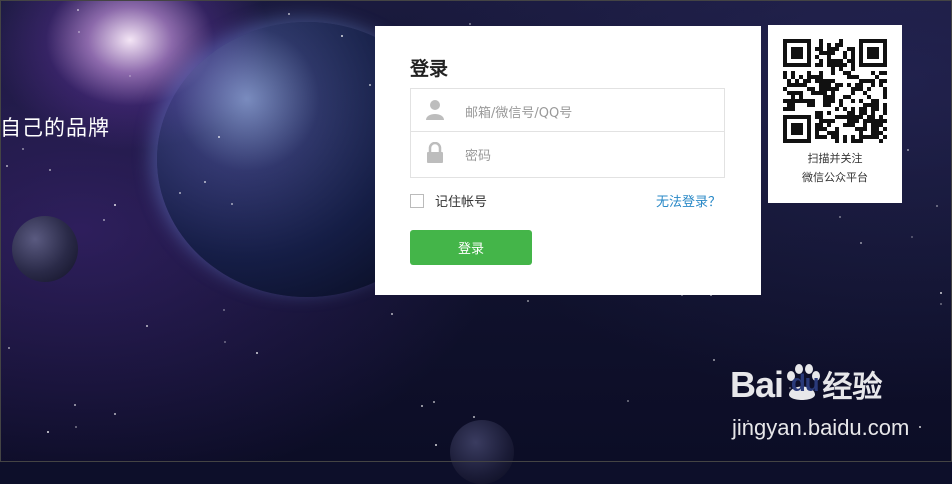  I want to click on qr-caption-line2: 微信公众平台, so click(835, 177).